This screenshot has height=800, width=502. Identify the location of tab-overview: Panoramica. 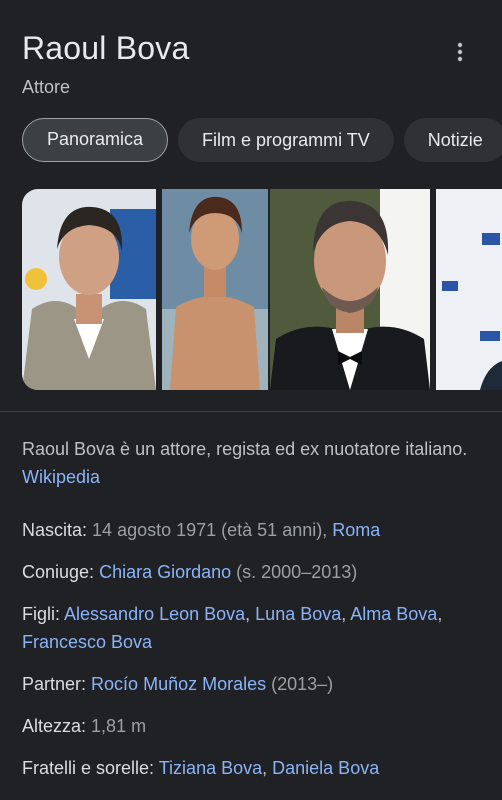
(95, 140).